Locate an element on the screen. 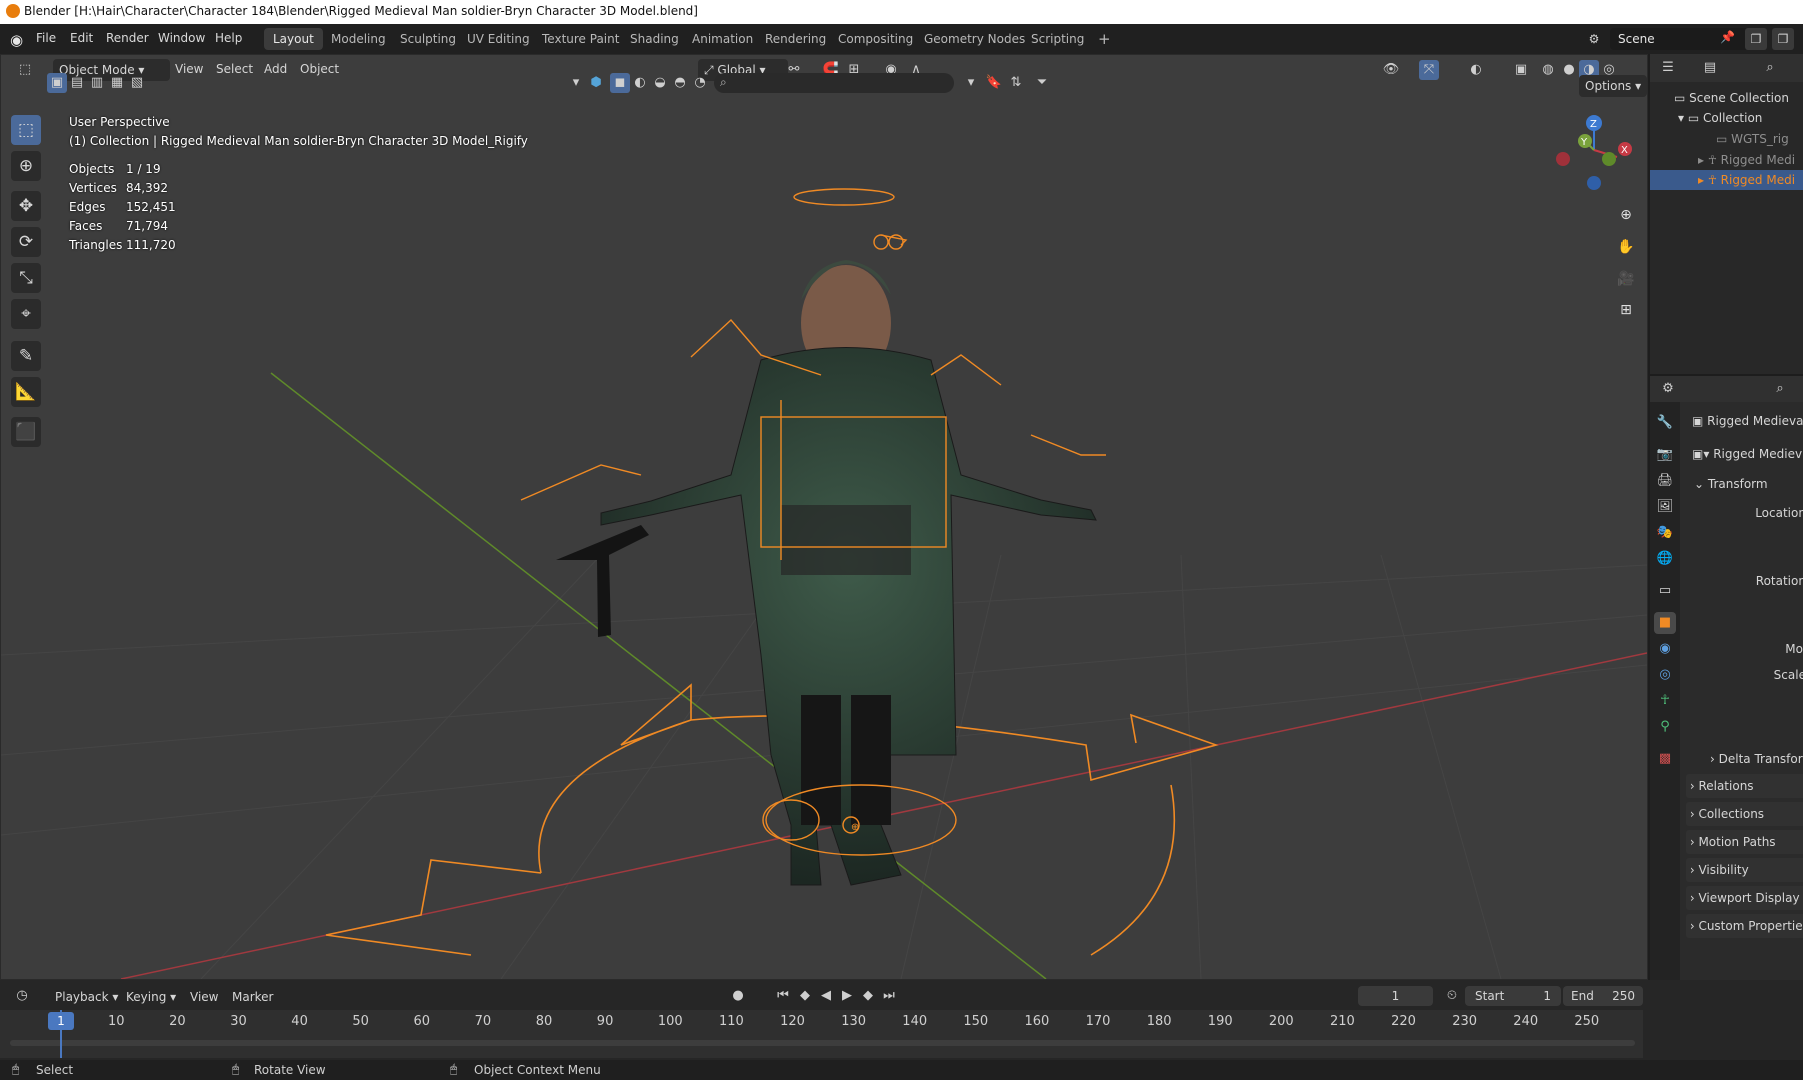 The image size is (1803, 1080). view-layer-tab-icon: 🖼 is located at coordinates (1665, 507).